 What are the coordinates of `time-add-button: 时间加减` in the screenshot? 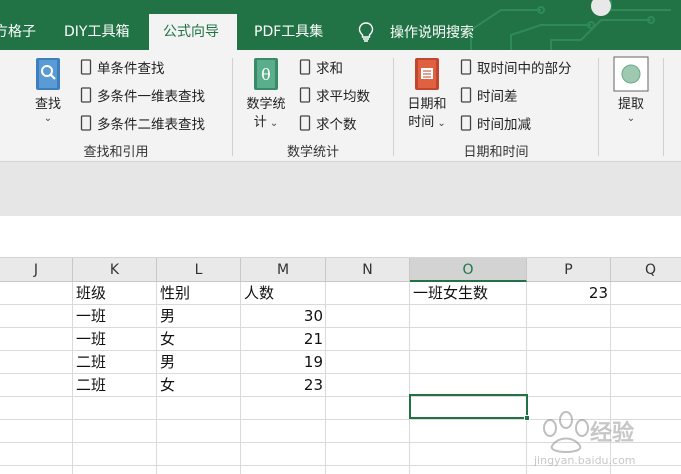 It's located at (495, 123).